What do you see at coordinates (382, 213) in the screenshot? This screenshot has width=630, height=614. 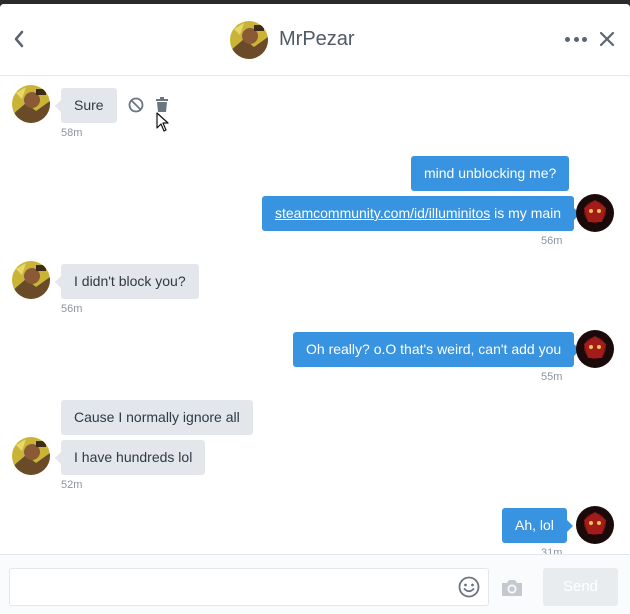 I see `profile-link: steamcommunity.com/id/illuminitos` at bounding box center [382, 213].